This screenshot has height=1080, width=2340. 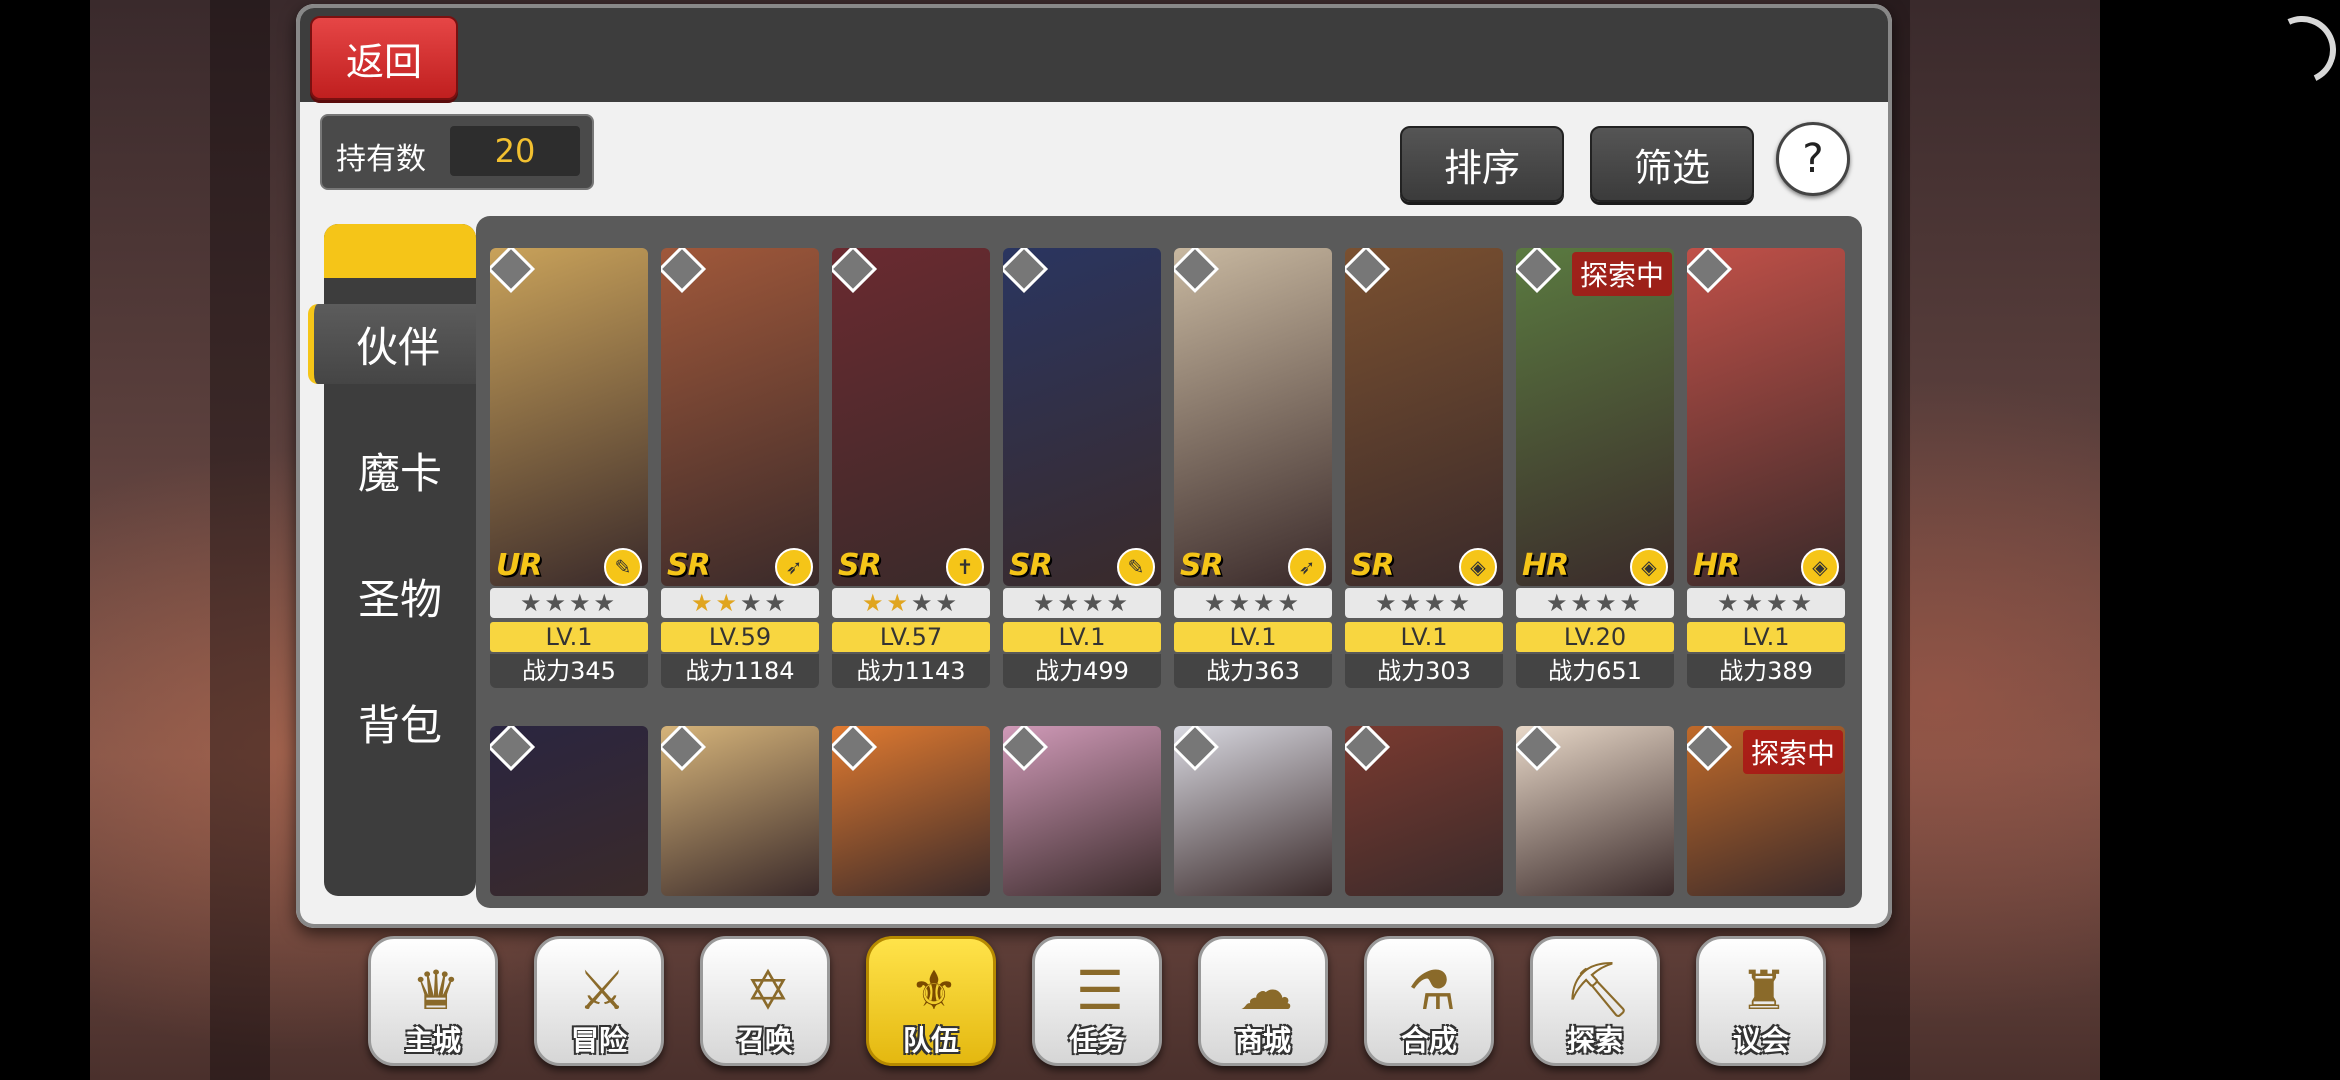 What do you see at coordinates (569, 671) in the screenshot?
I see `character-power: 战力345` at bounding box center [569, 671].